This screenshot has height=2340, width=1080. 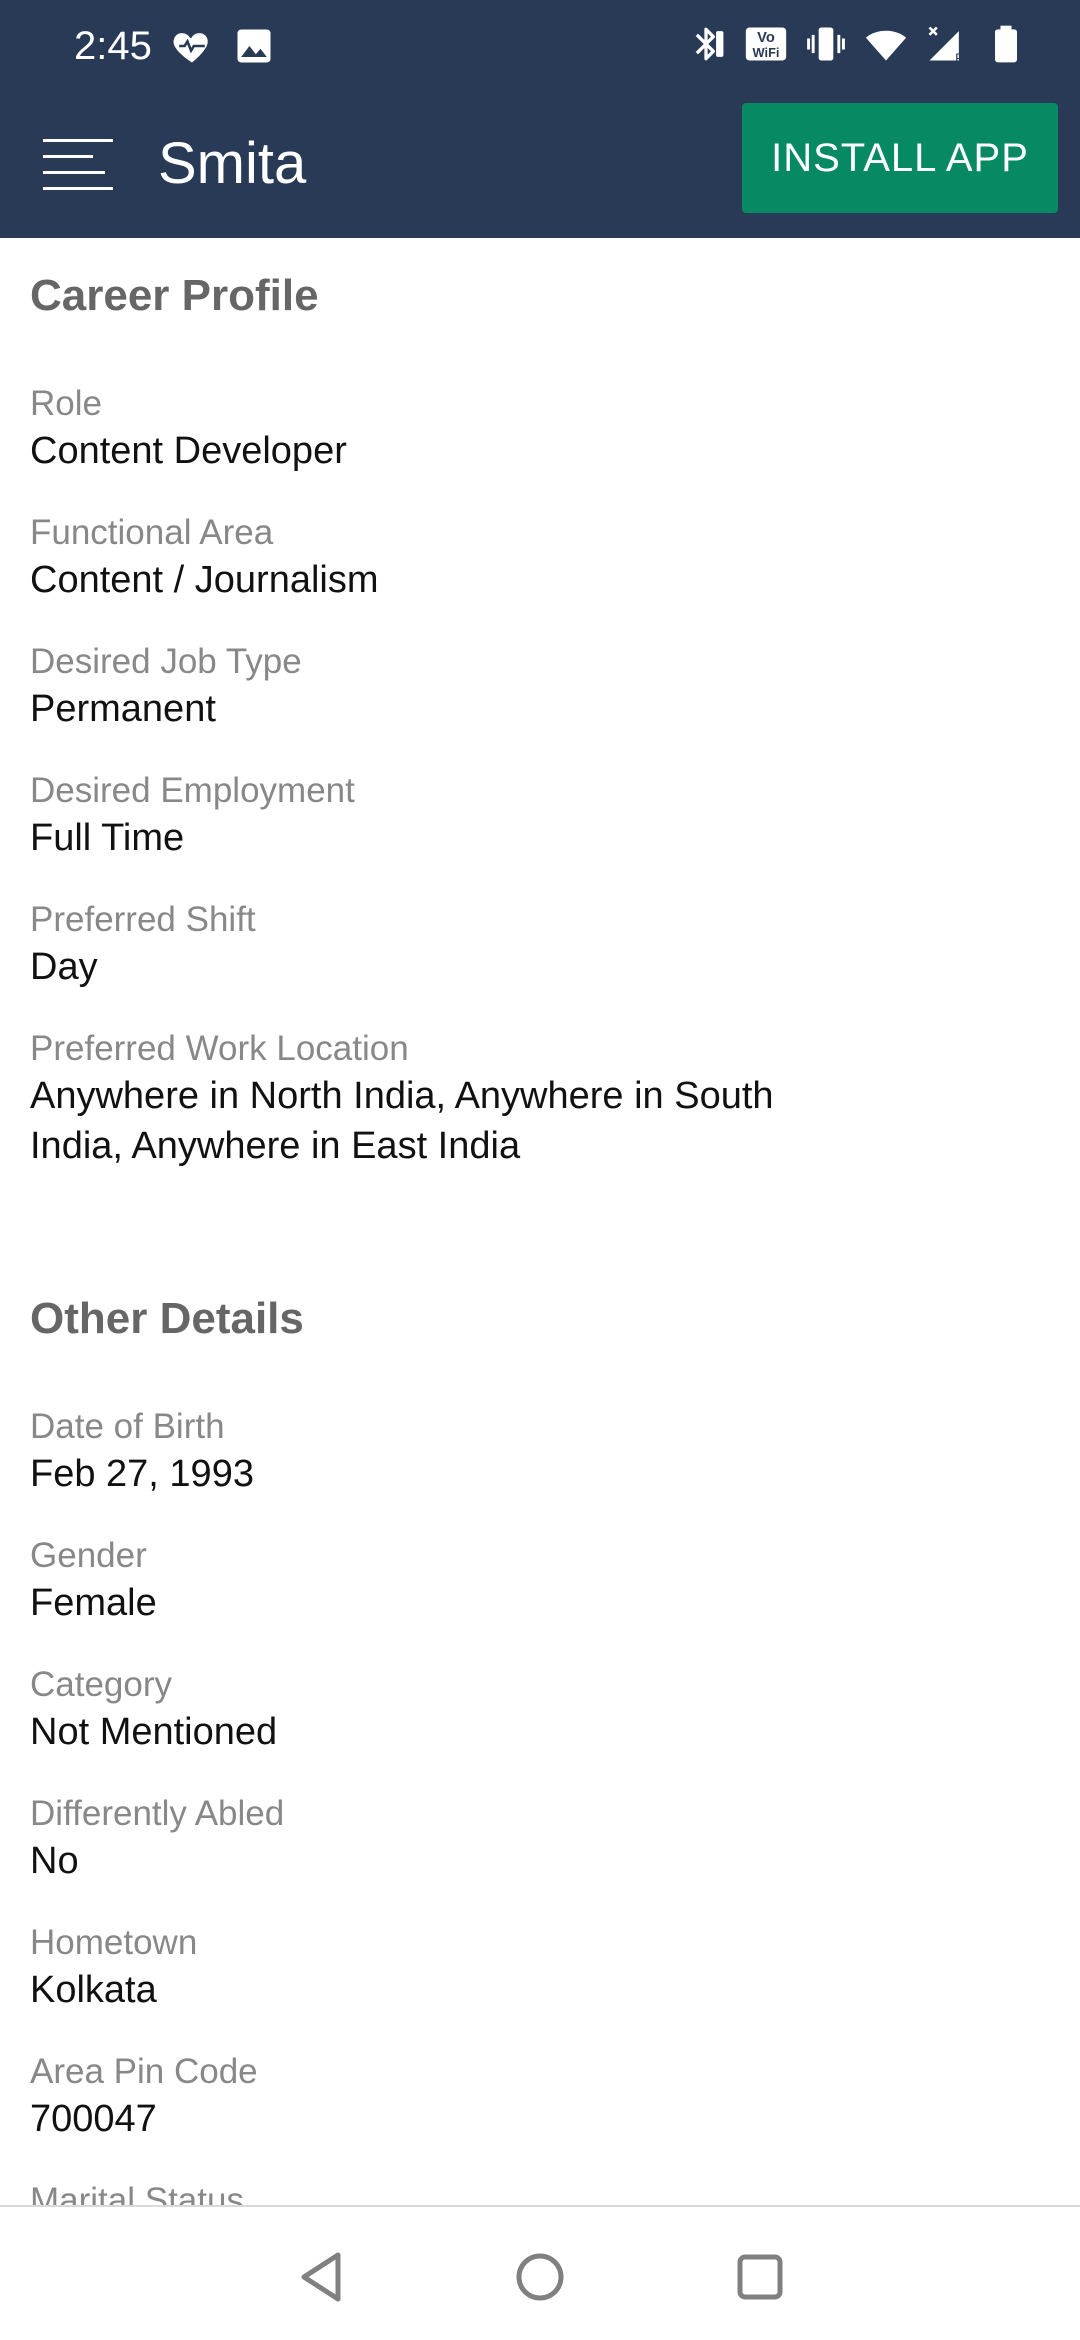 I want to click on field-value: Female, so click(x=93, y=1603).